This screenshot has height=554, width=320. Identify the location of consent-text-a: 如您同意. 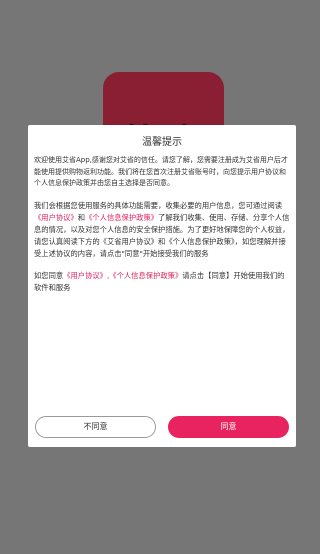
(49, 275).